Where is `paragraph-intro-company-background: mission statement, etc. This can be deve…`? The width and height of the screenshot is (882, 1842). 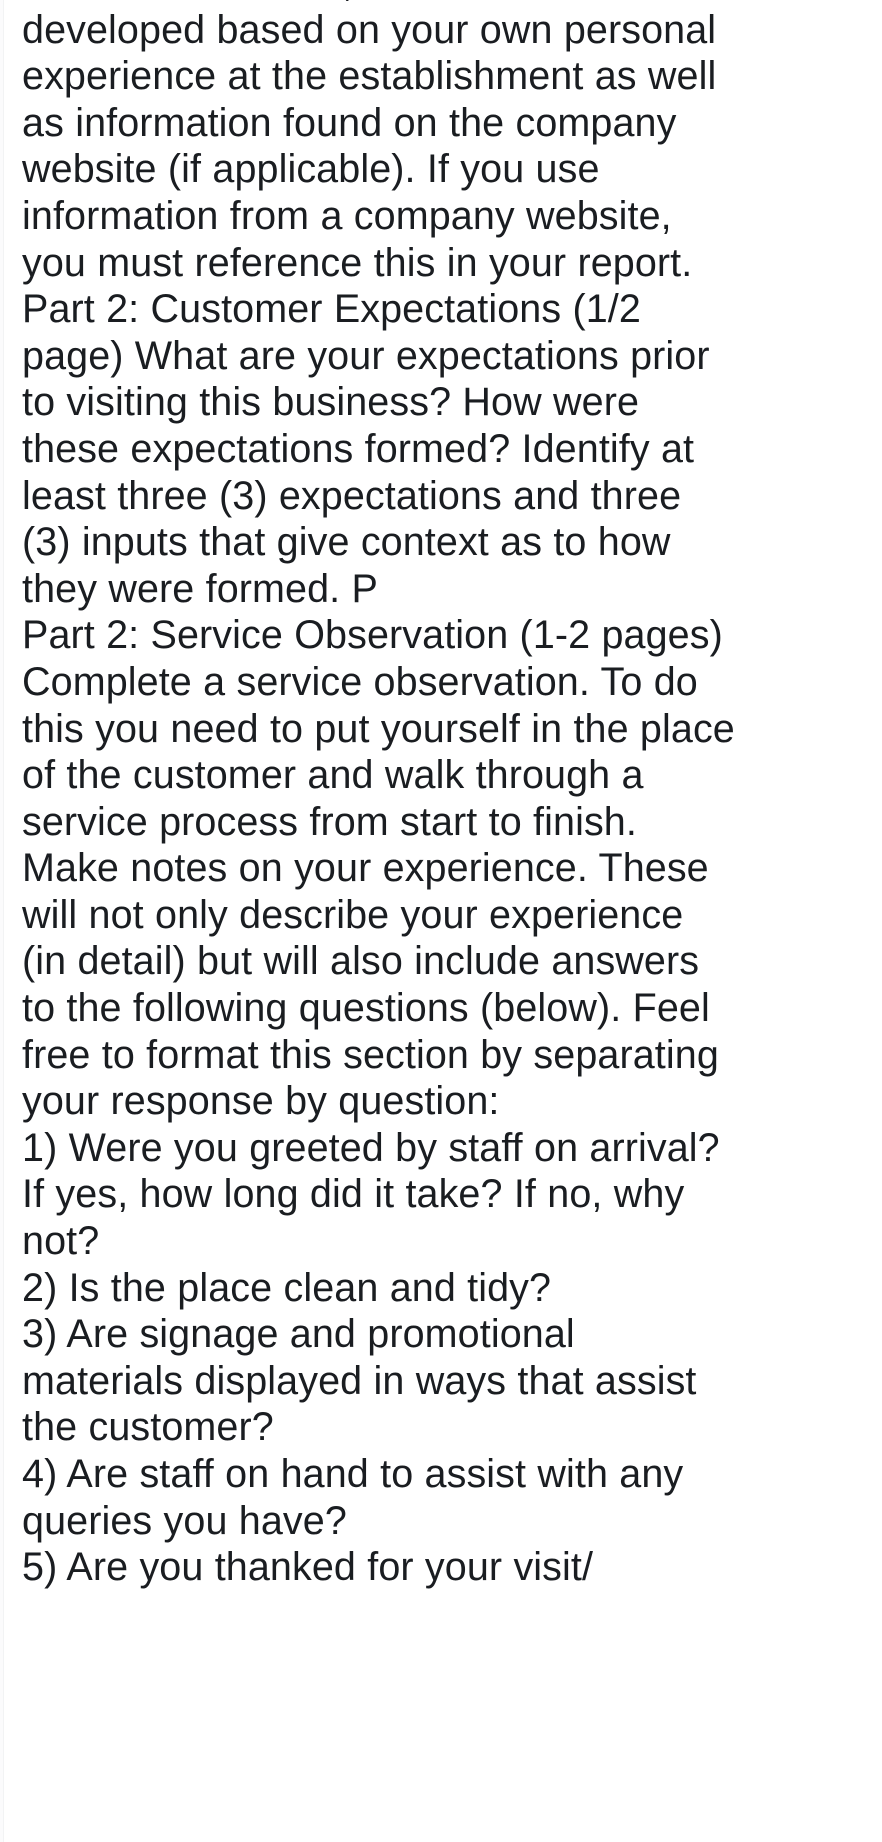
paragraph-intro-company-background: mission statement, etc. This can be deve… is located at coordinates (369, 142).